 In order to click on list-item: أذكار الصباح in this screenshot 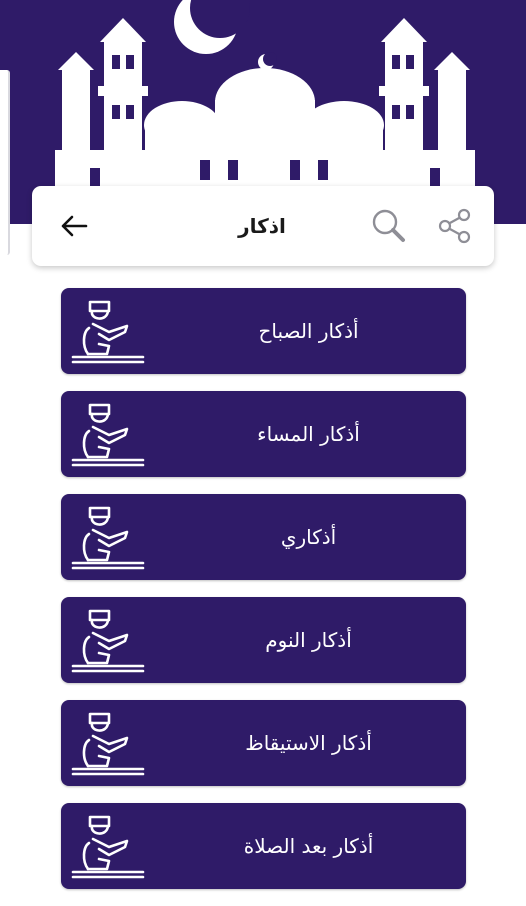, I will do `click(263, 331)`.